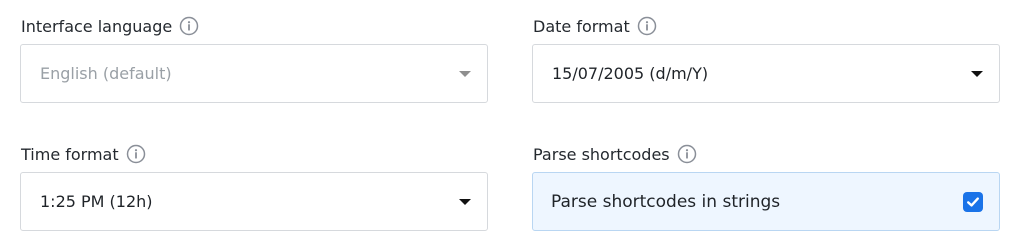 The image size is (1024, 249). I want to click on time-format-select: 1:25 PM (12h), so click(254, 201).